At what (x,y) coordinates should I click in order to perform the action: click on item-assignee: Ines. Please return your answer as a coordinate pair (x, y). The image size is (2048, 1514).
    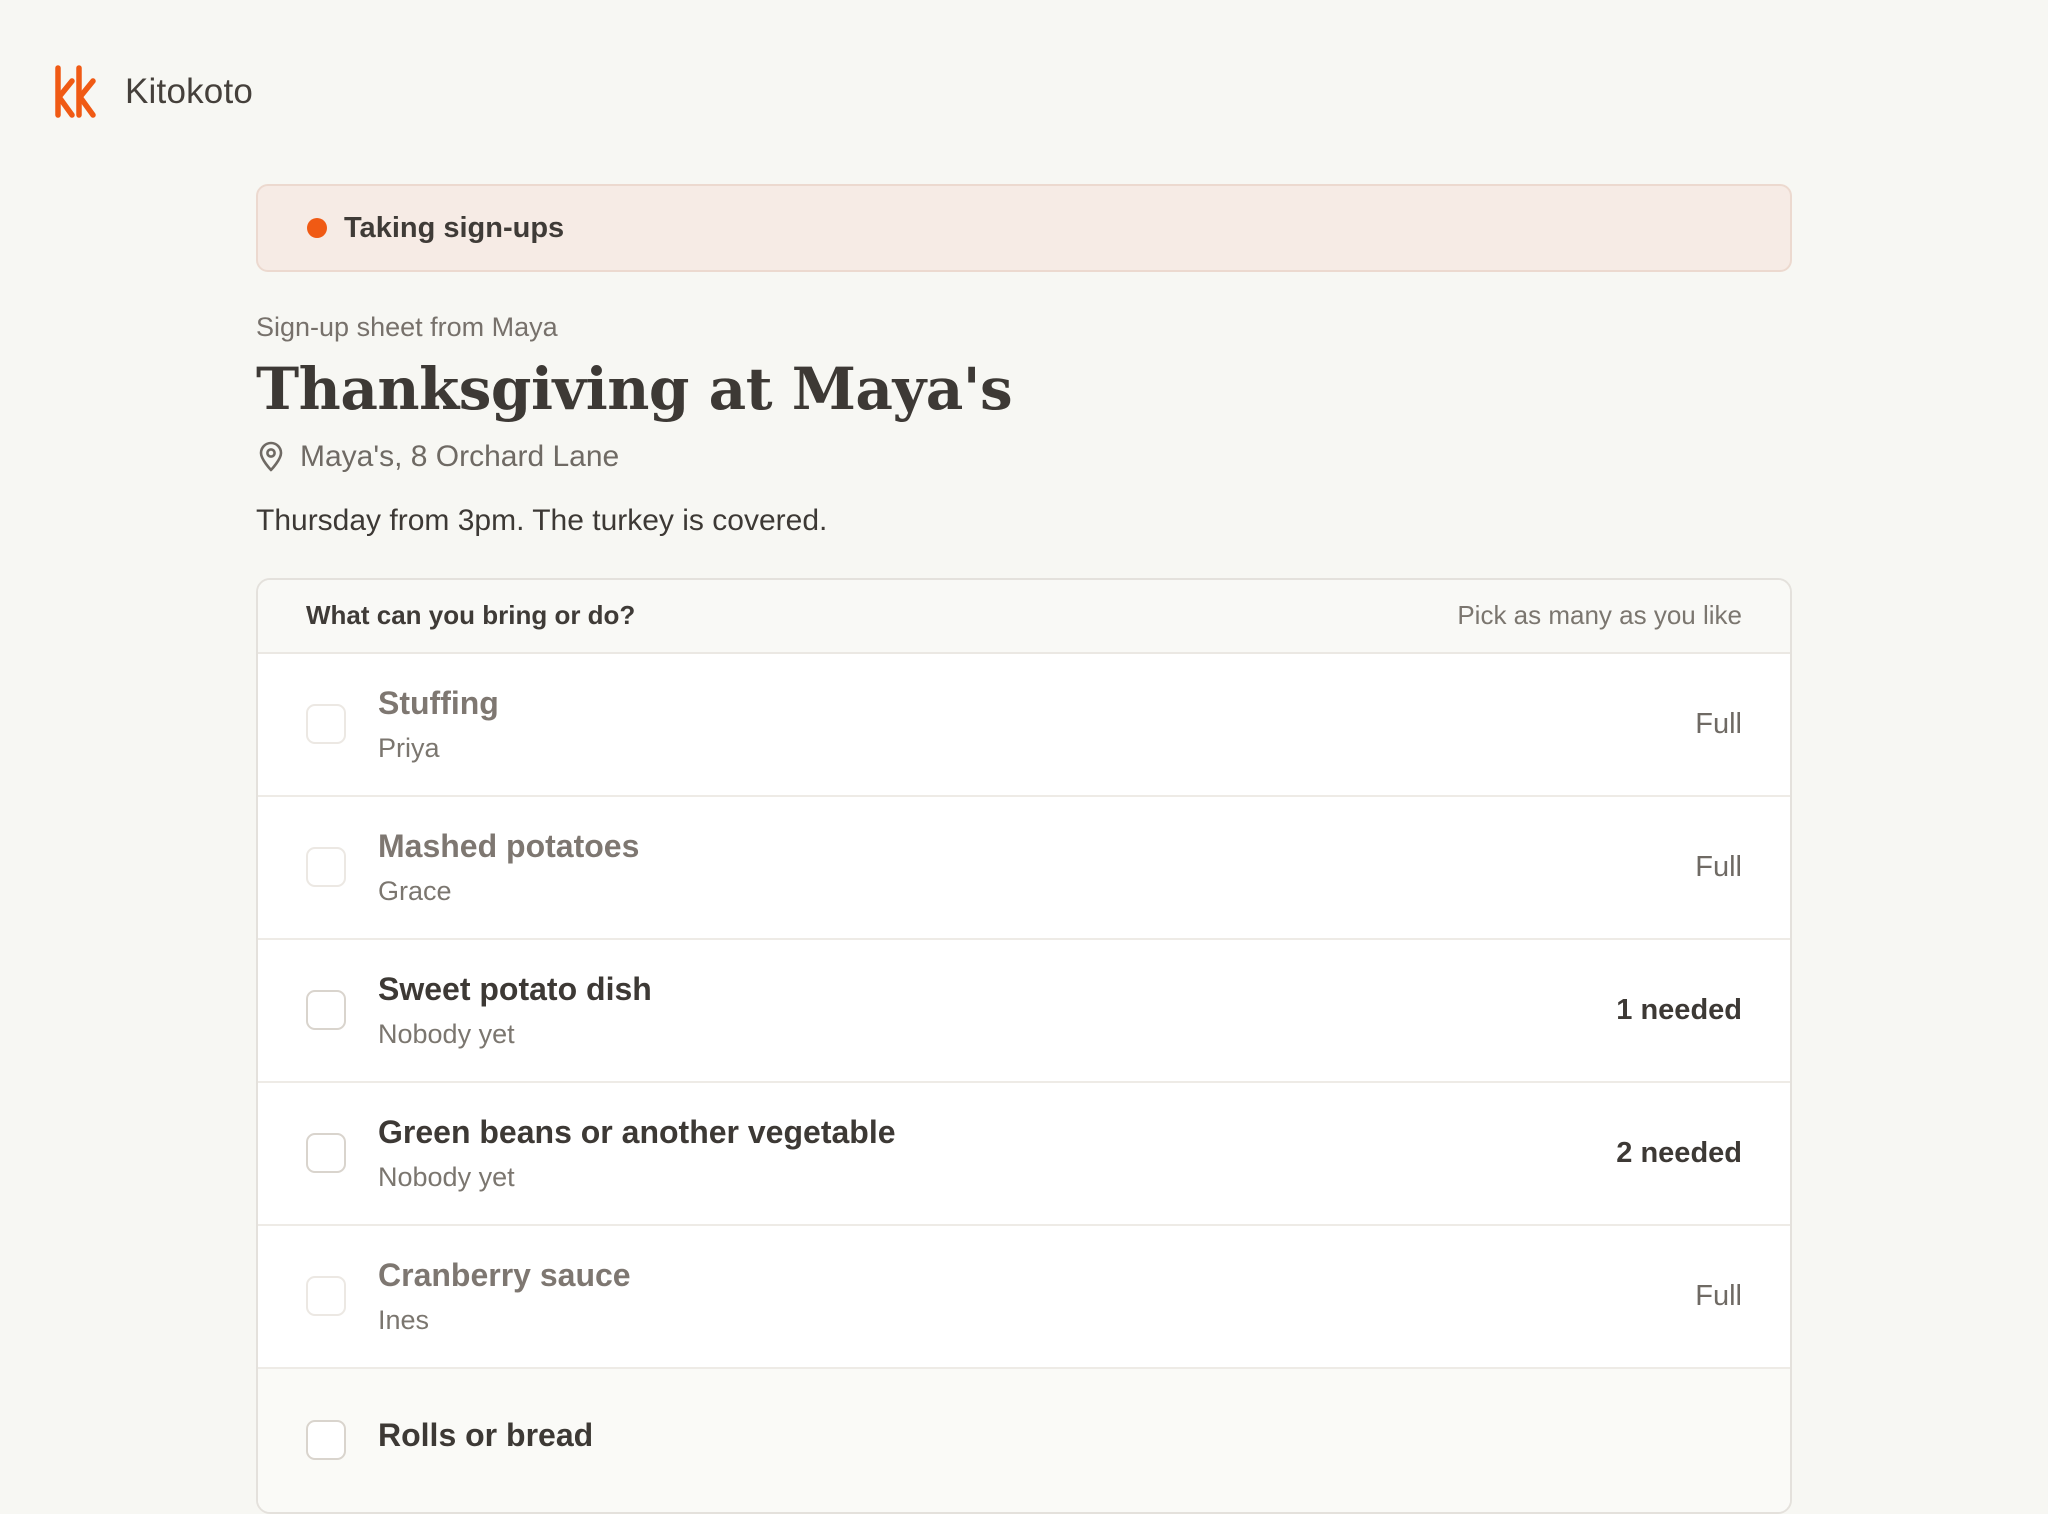
    Looking at the image, I should click on (404, 1320).